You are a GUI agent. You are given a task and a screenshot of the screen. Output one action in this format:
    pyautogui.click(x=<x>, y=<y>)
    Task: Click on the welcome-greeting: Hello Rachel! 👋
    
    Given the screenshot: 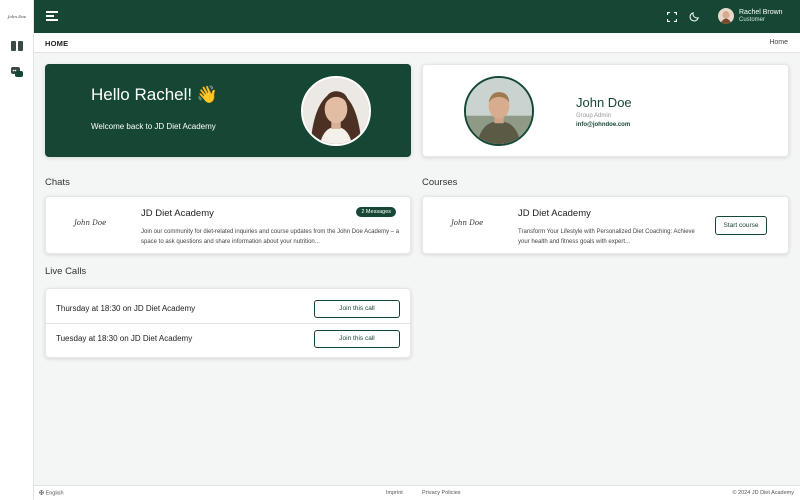 What is the action you would take?
    pyautogui.click(x=154, y=94)
    